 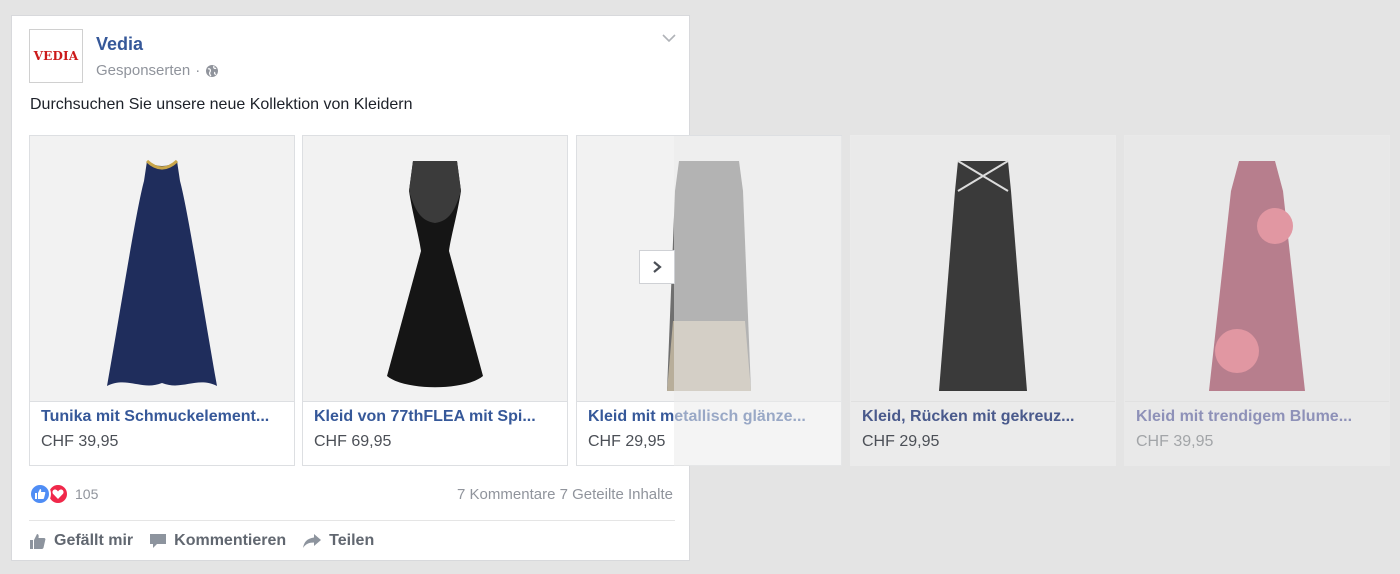 What do you see at coordinates (669, 38) in the screenshot?
I see `chevron-down-icon` at bounding box center [669, 38].